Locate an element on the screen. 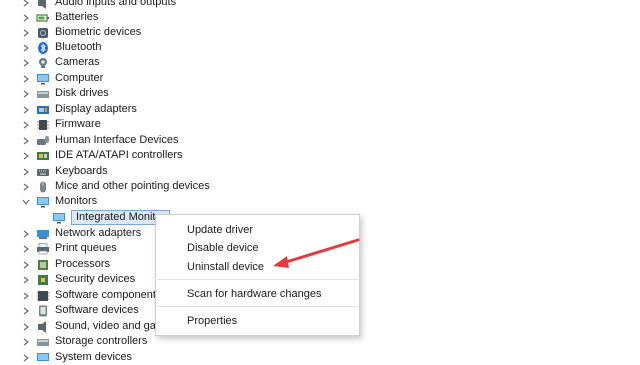 The height and width of the screenshot is (365, 640). bluetooth-icon is located at coordinates (43, 47).